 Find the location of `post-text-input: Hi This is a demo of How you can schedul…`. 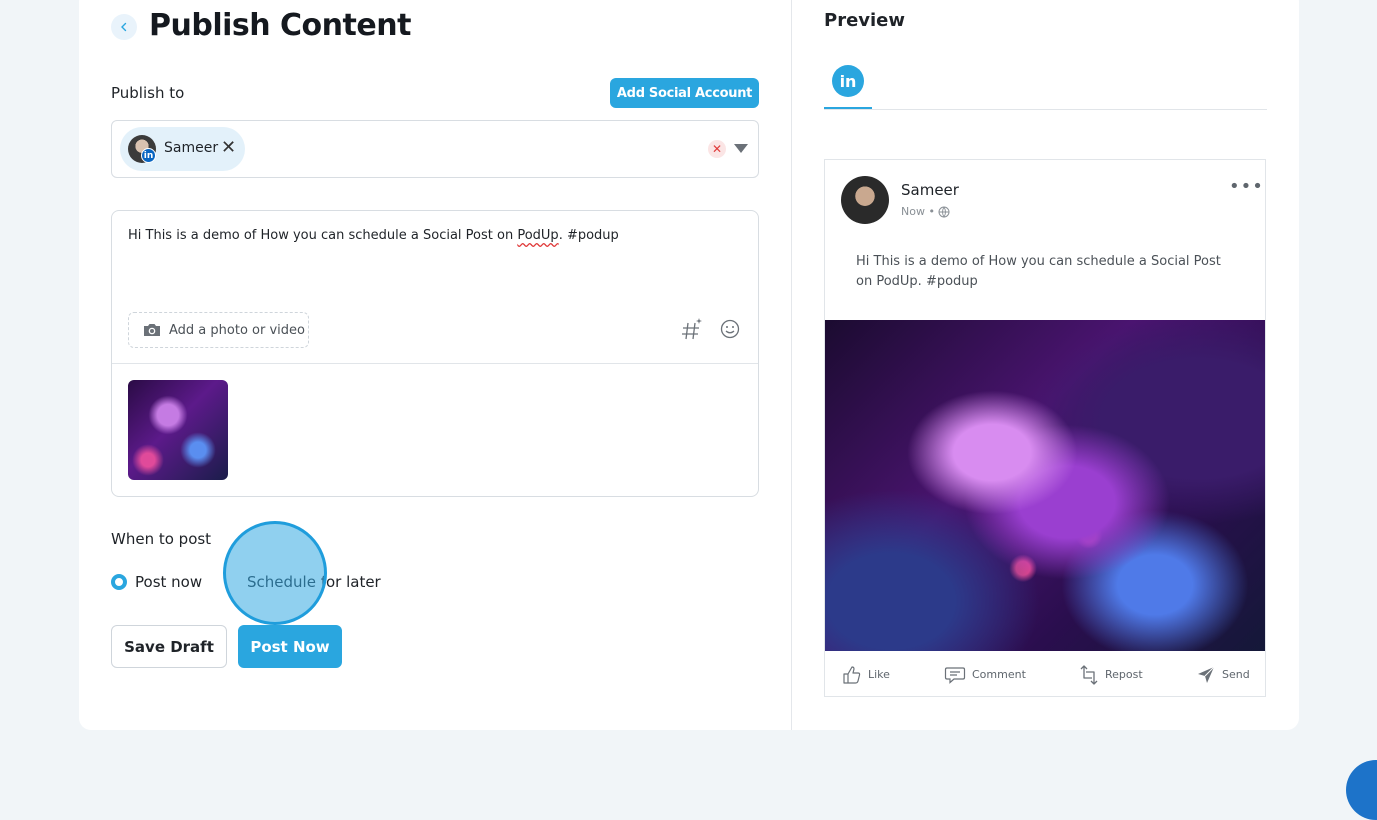

post-text-input: Hi This is a demo of How you can schedul… is located at coordinates (373, 235).